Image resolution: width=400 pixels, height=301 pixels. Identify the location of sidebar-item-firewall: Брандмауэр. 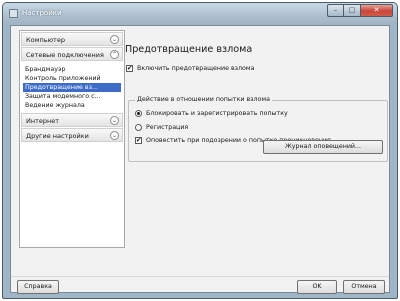
(73, 69).